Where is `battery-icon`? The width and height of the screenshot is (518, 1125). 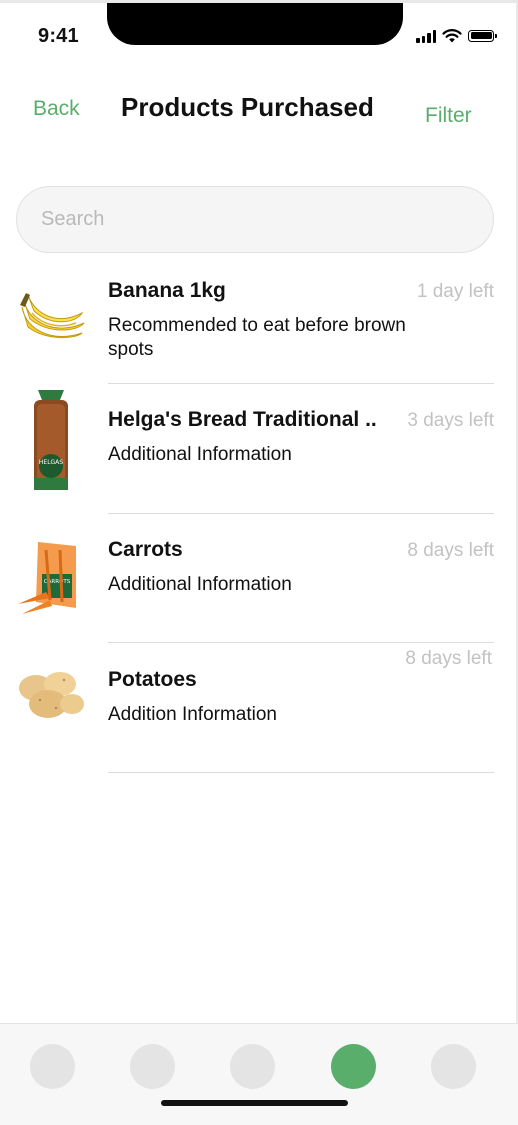 battery-icon is located at coordinates (482, 35).